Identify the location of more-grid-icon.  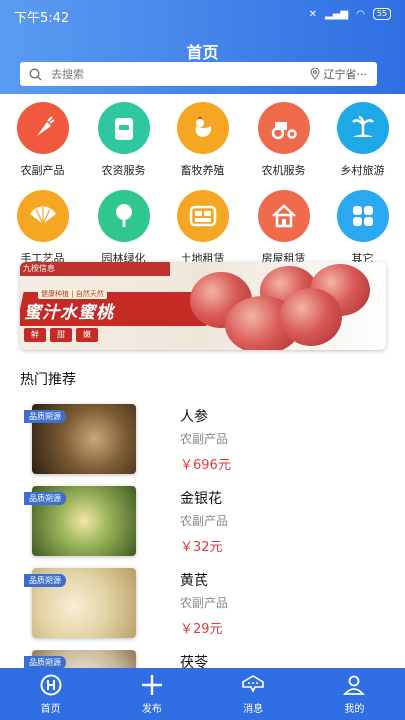
(362, 216).